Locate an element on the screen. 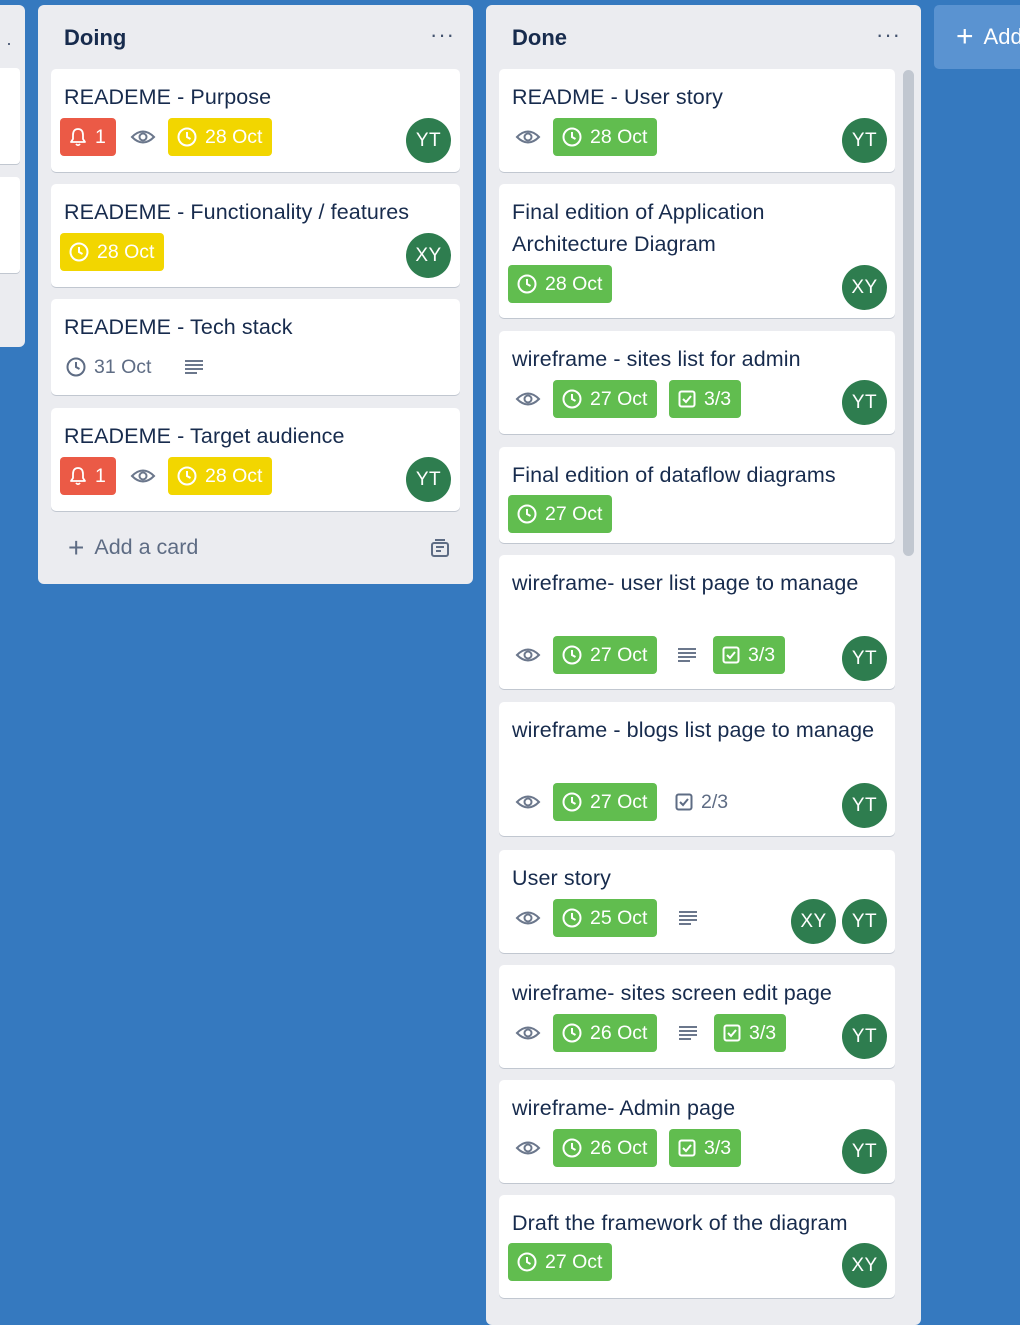 Image resolution: width=1020 pixels, height=1325 pixels. card-title: wireframe- user list page to manage is located at coordinates (685, 583).